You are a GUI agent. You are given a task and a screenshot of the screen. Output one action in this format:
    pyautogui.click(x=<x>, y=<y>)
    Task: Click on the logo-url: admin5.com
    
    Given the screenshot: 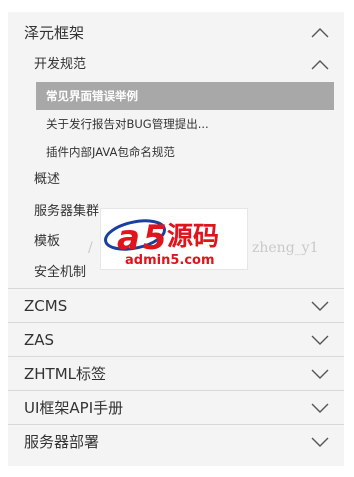 What is the action you would take?
    pyautogui.click(x=170, y=260)
    